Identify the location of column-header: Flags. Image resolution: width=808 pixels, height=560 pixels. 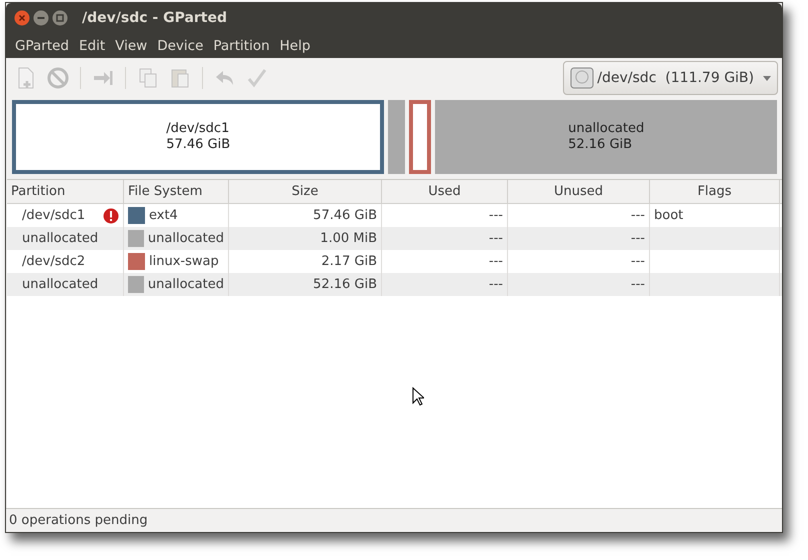
(715, 191).